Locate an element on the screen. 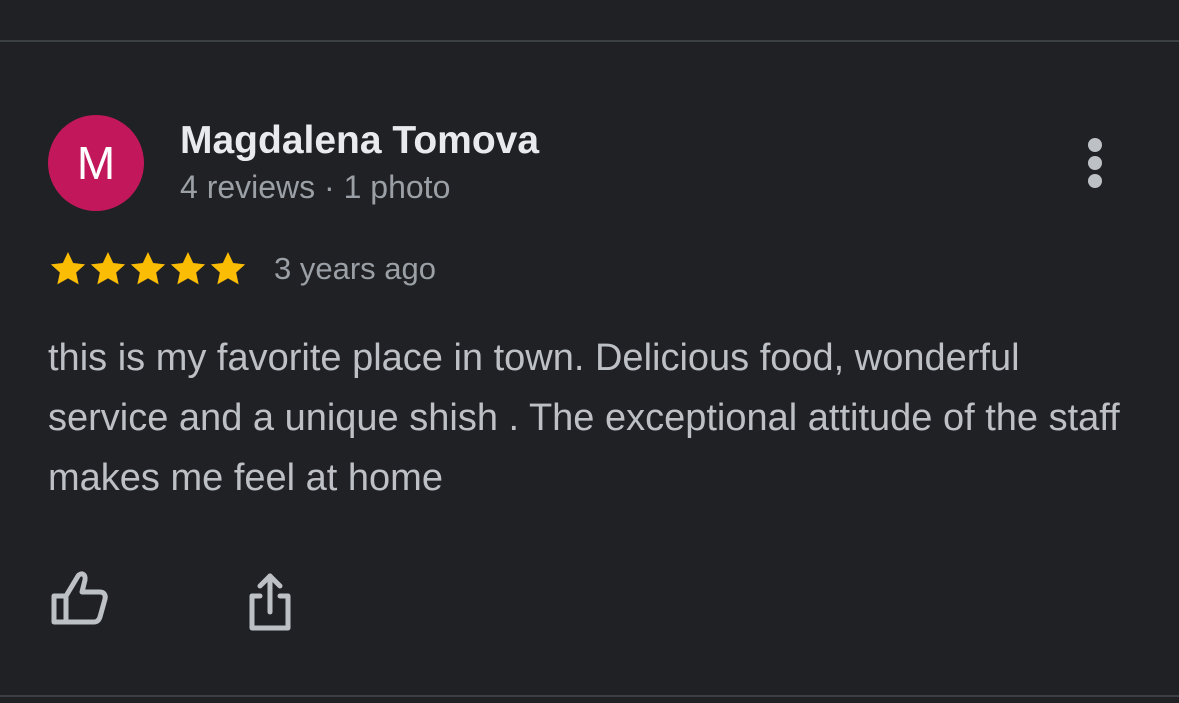 The image size is (1179, 703). avatar-initial: M is located at coordinates (96, 163).